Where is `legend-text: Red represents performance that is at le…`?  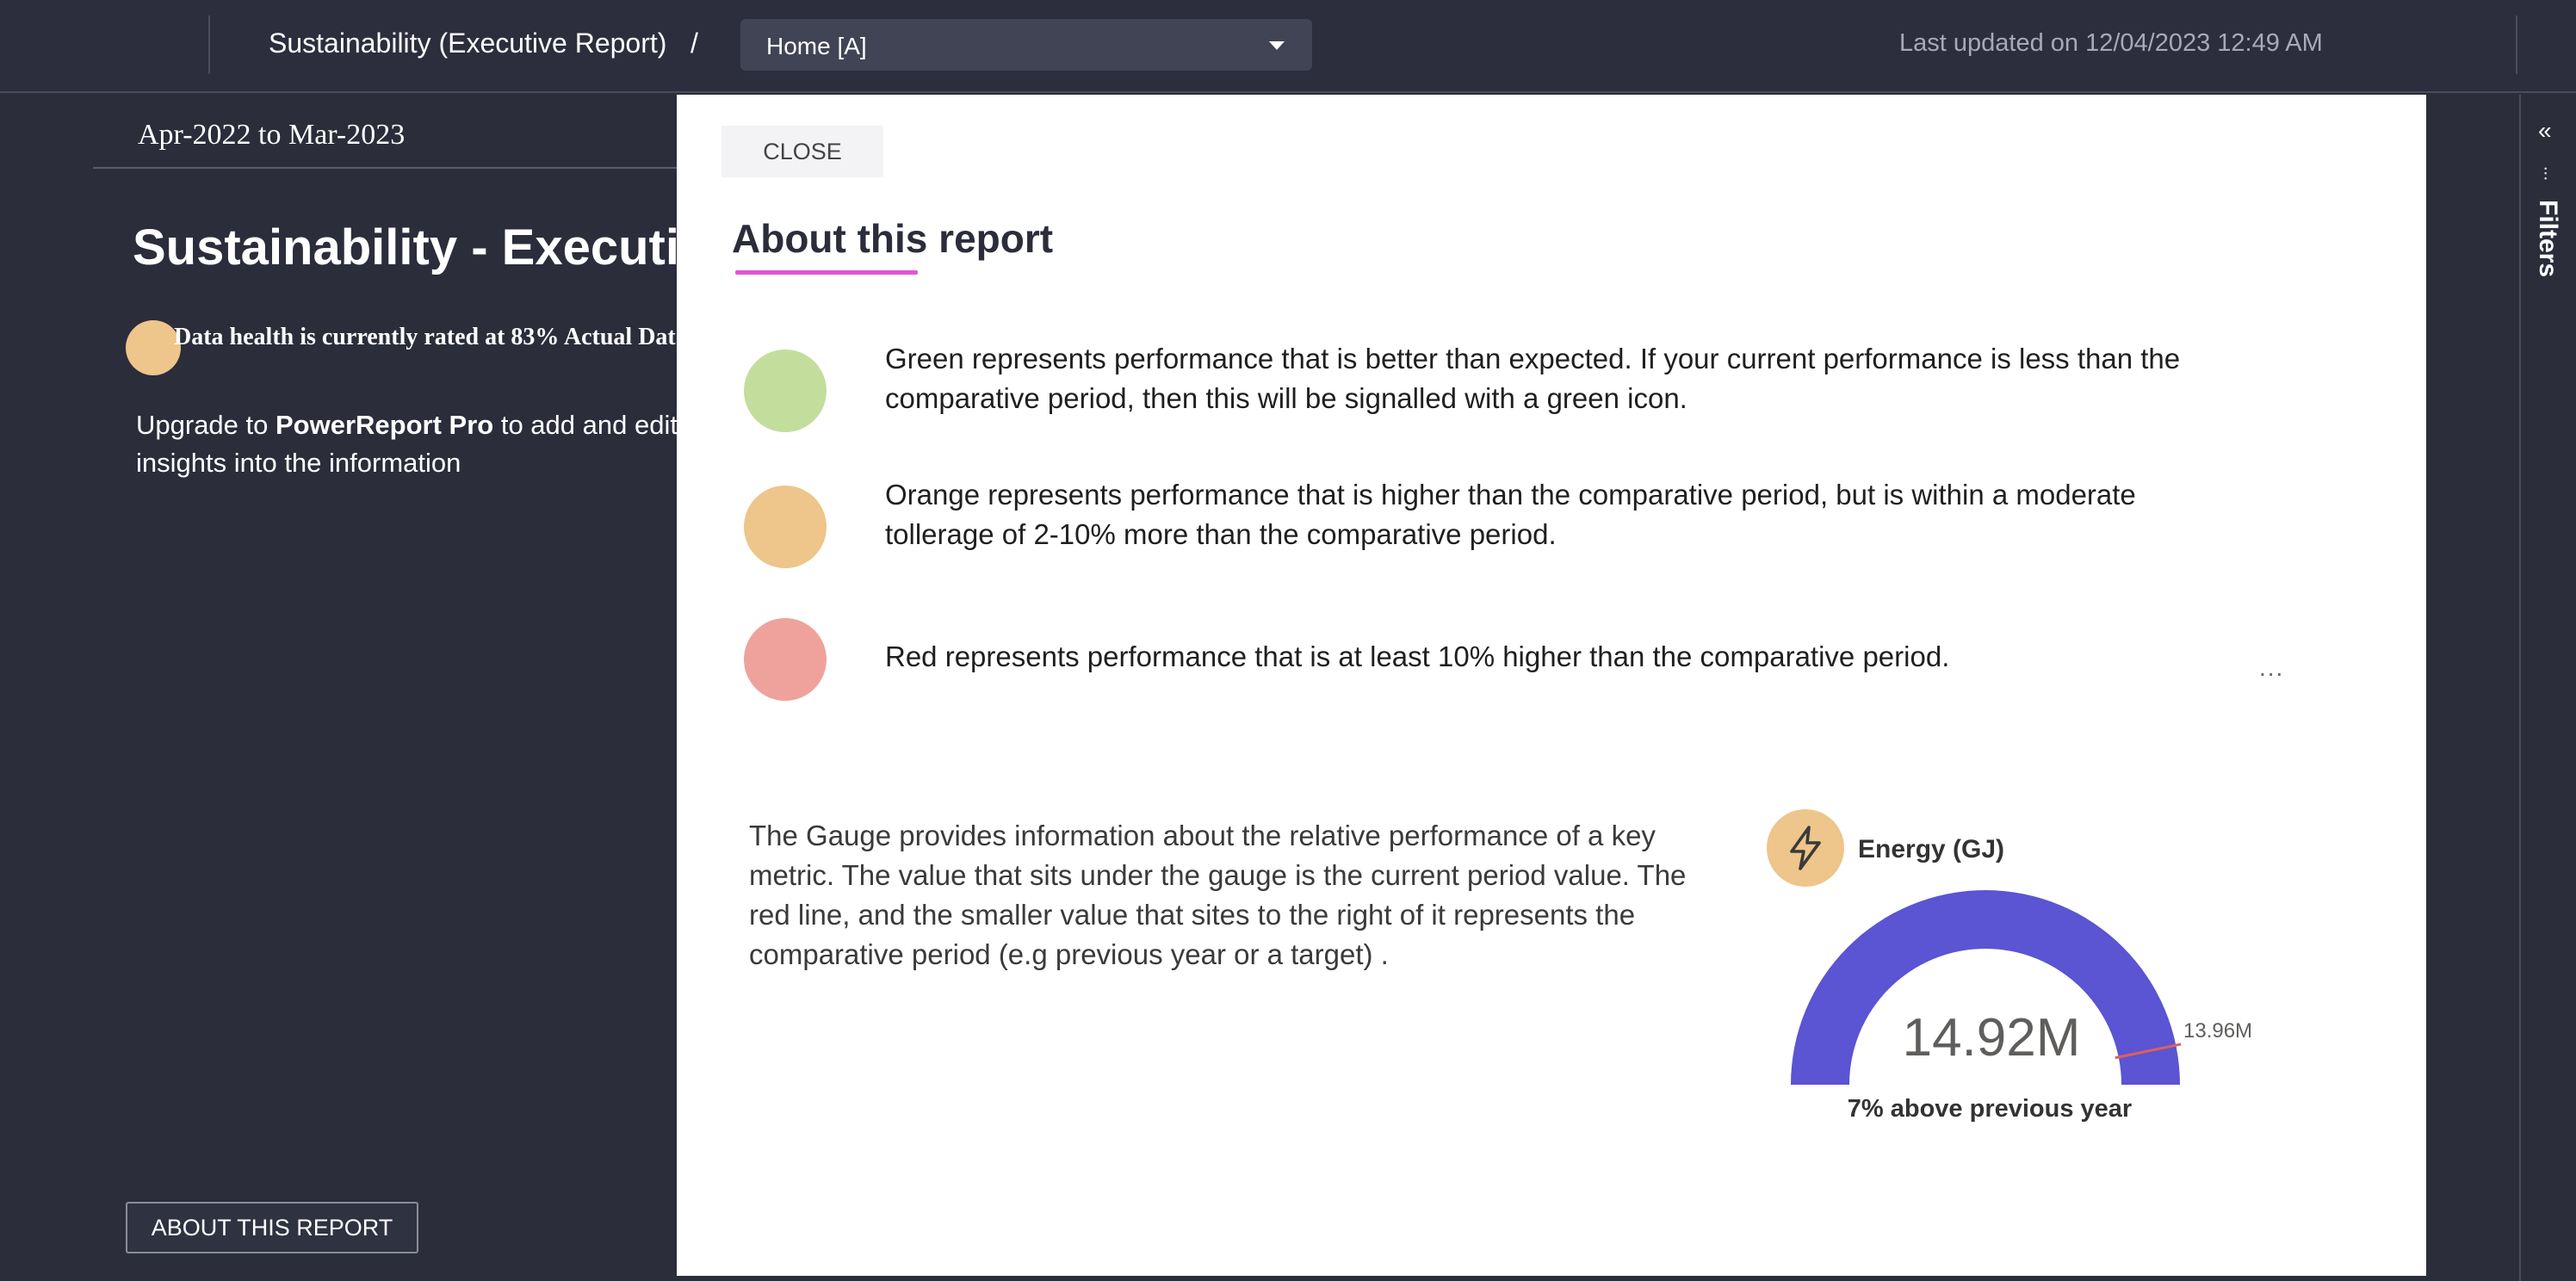 legend-text: Red represents performance that is at le… is located at coordinates (1417, 656).